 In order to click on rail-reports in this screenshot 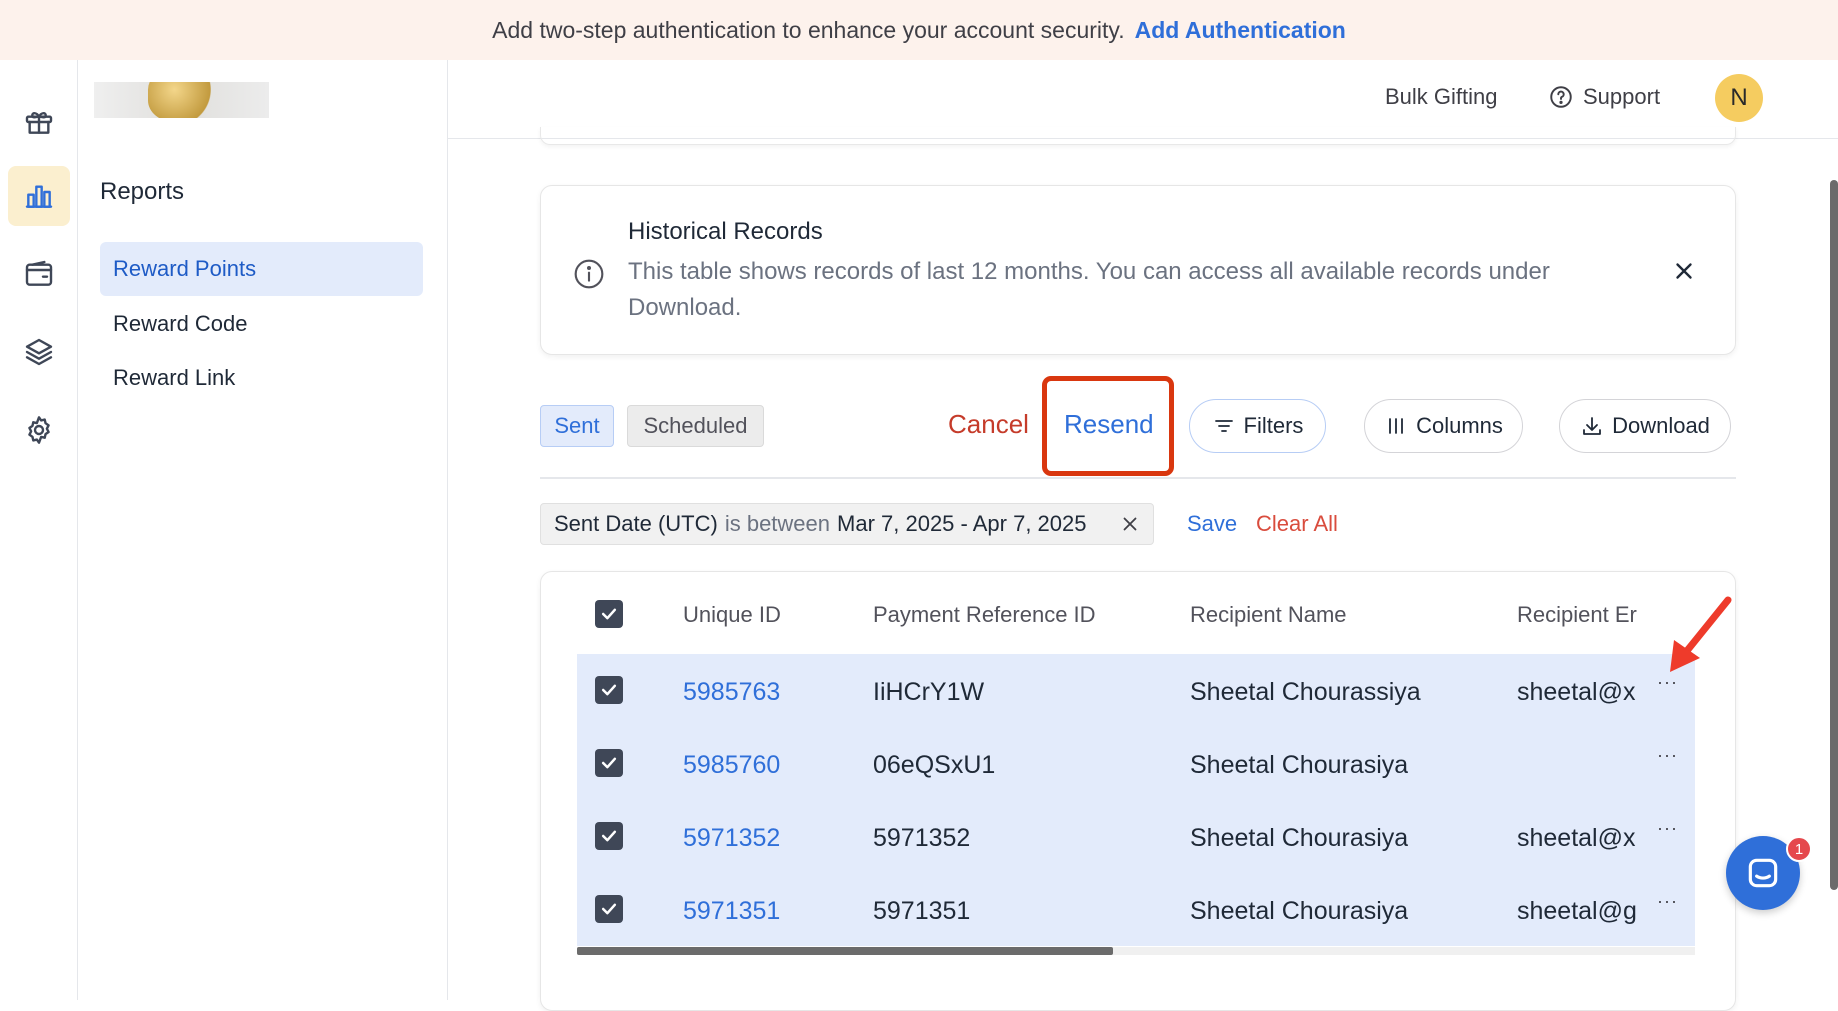, I will do `click(39, 196)`.